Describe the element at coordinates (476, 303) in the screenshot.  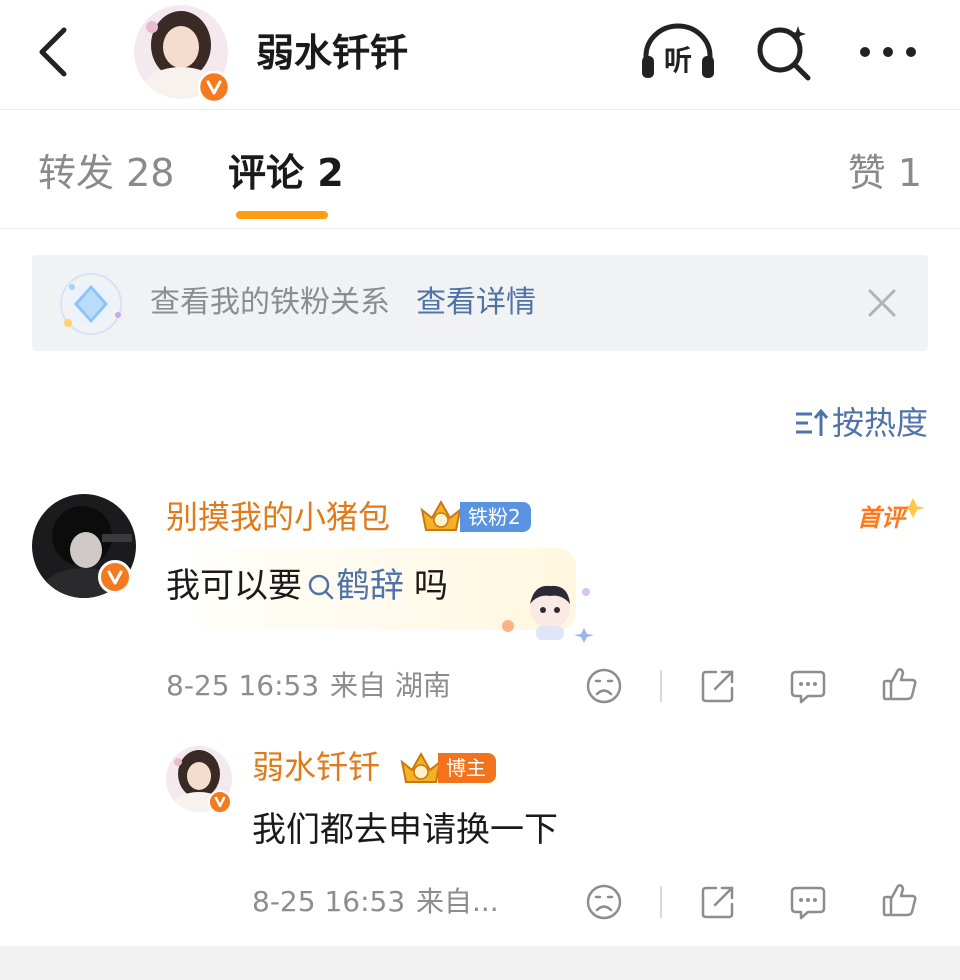
I see `view-details-link: 查看详情` at that location.